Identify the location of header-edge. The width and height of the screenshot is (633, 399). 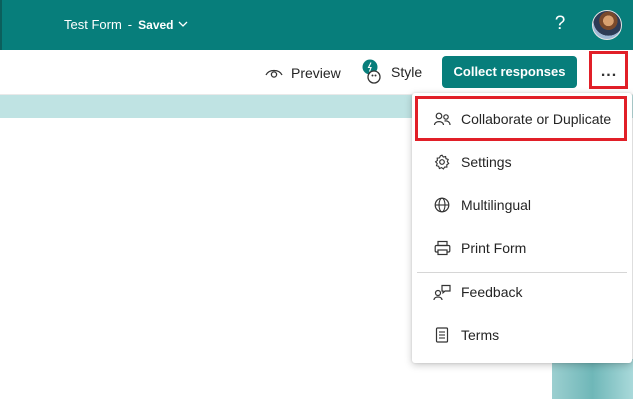
(1, 25).